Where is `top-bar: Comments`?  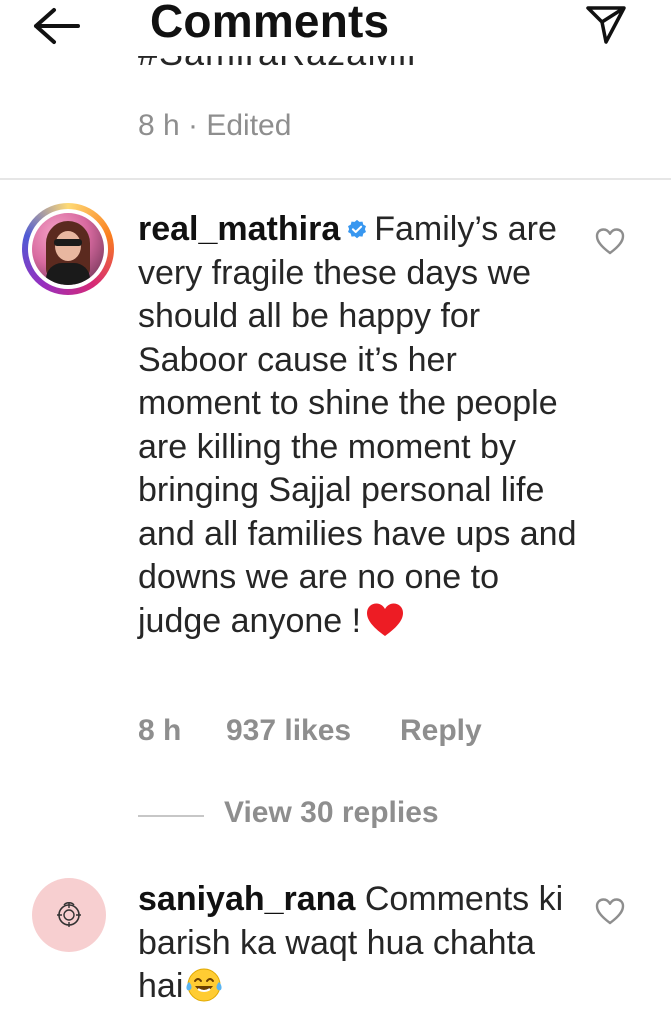
top-bar: Comments is located at coordinates (335, 28).